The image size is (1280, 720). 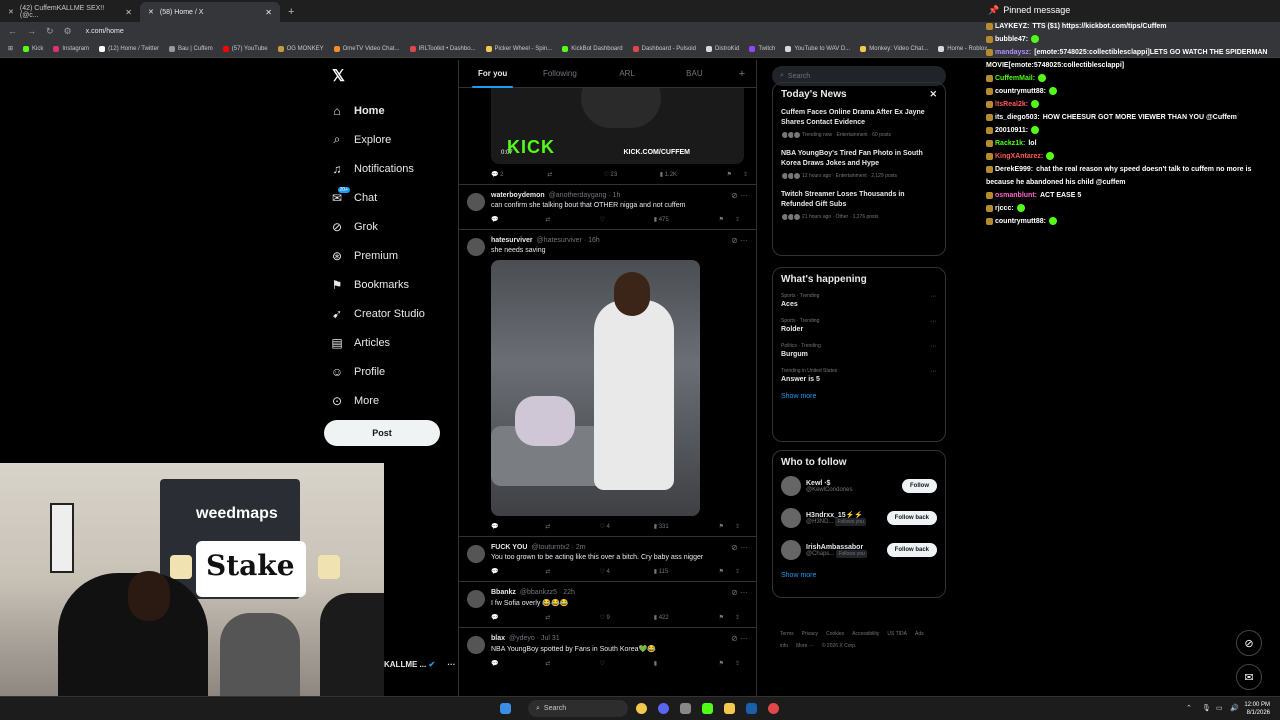 I want to click on author-name: blax, so click(x=498, y=638).